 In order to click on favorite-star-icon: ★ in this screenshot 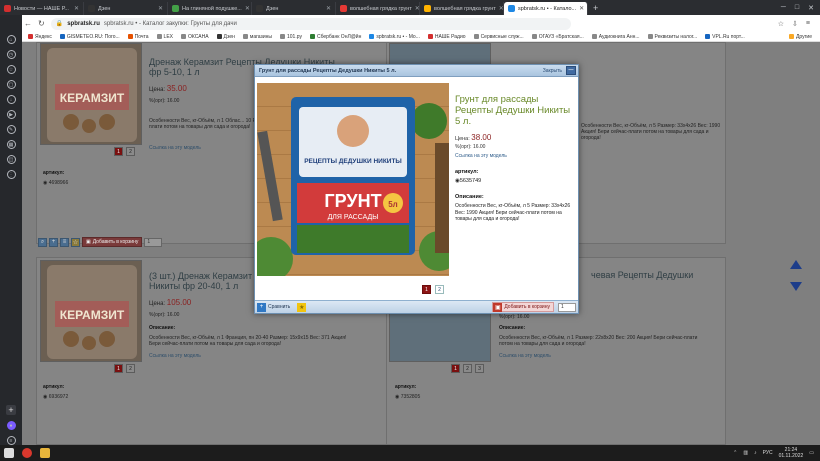, I will do `click(302, 307)`.